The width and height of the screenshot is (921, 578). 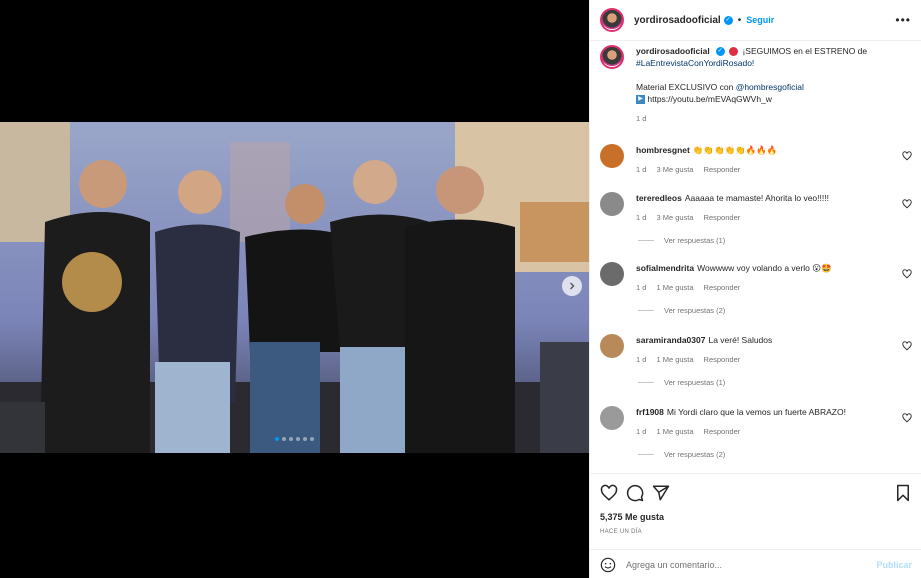 I want to click on comment-text: Wowwww voy volando a verlo 😮🤩, so click(x=764, y=268).